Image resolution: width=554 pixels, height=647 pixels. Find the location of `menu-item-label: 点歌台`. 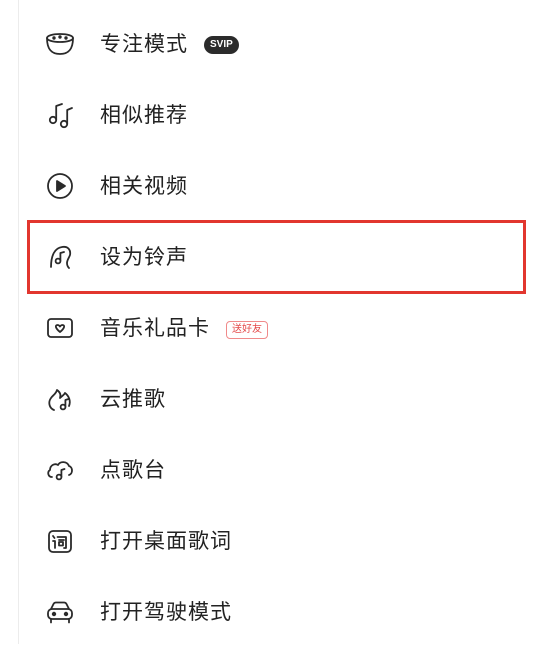

menu-item-label: 点歌台 is located at coordinates (133, 470).